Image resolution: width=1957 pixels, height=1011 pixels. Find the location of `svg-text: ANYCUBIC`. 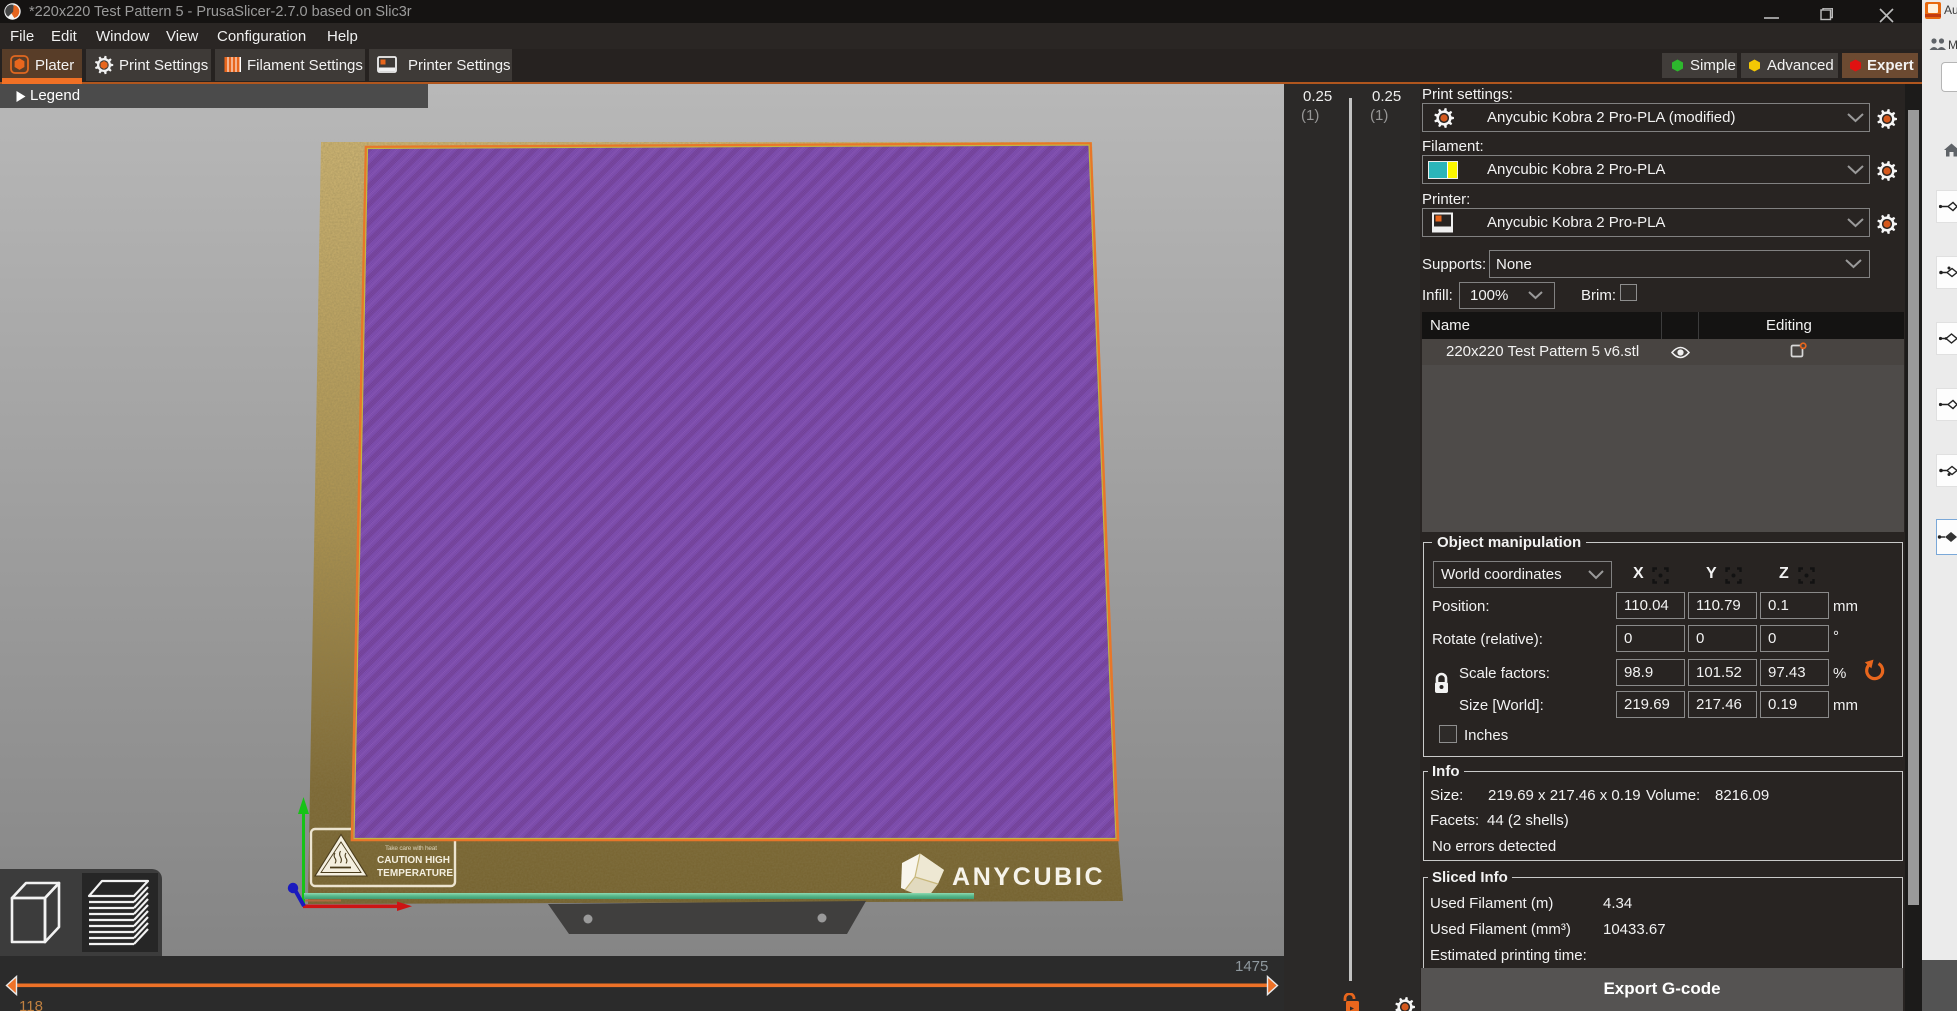

svg-text: ANYCUBIC is located at coordinates (1028, 877).